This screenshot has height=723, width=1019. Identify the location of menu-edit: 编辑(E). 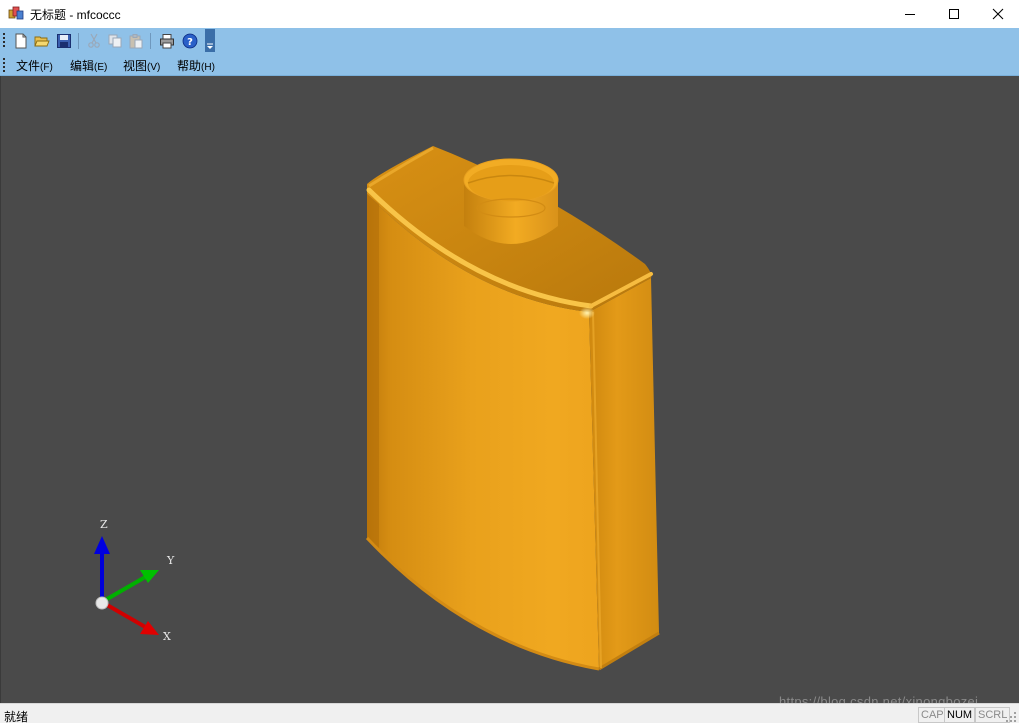
(88, 65).